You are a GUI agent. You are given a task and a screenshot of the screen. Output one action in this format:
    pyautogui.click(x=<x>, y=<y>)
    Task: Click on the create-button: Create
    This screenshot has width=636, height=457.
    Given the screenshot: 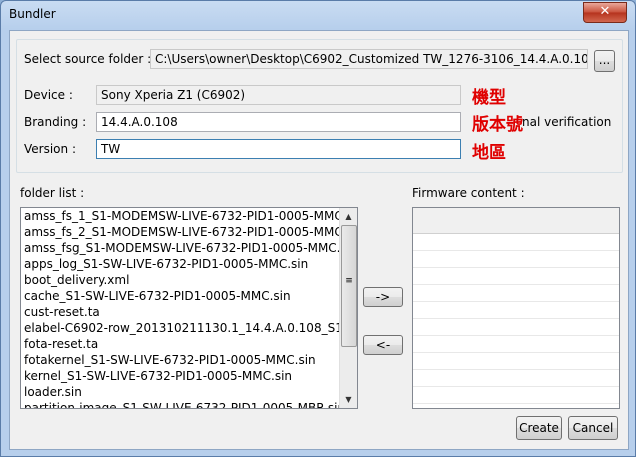 What is the action you would take?
    pyautogui.click(x=539, y=428)
    